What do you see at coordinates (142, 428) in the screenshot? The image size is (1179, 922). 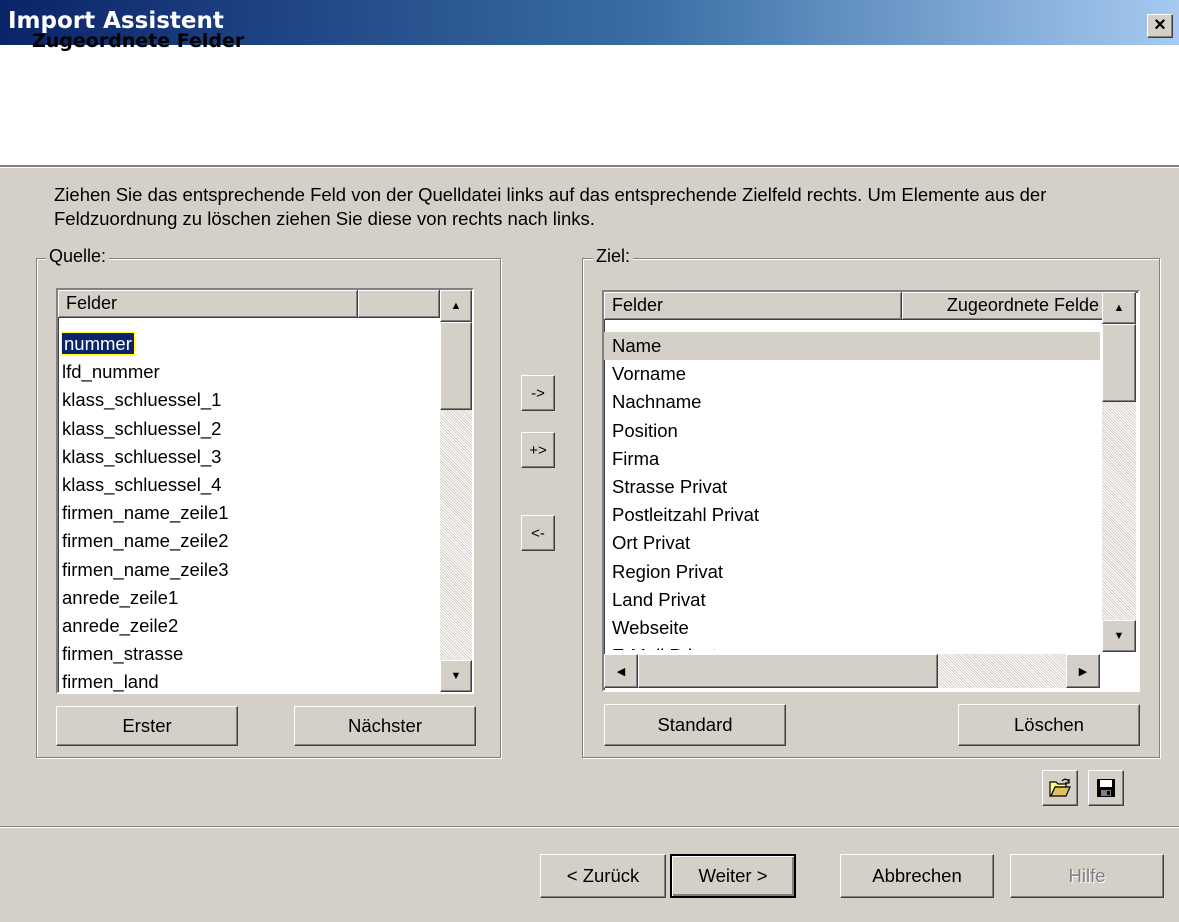 I see `source-list-item-label: klass_schluessel_2` at bounding box center [142, 428].